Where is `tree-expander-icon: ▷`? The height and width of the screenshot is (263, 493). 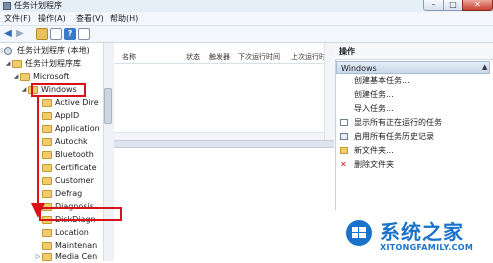
tree-expander-icon: ▷ is located at coordinates (38, 257).